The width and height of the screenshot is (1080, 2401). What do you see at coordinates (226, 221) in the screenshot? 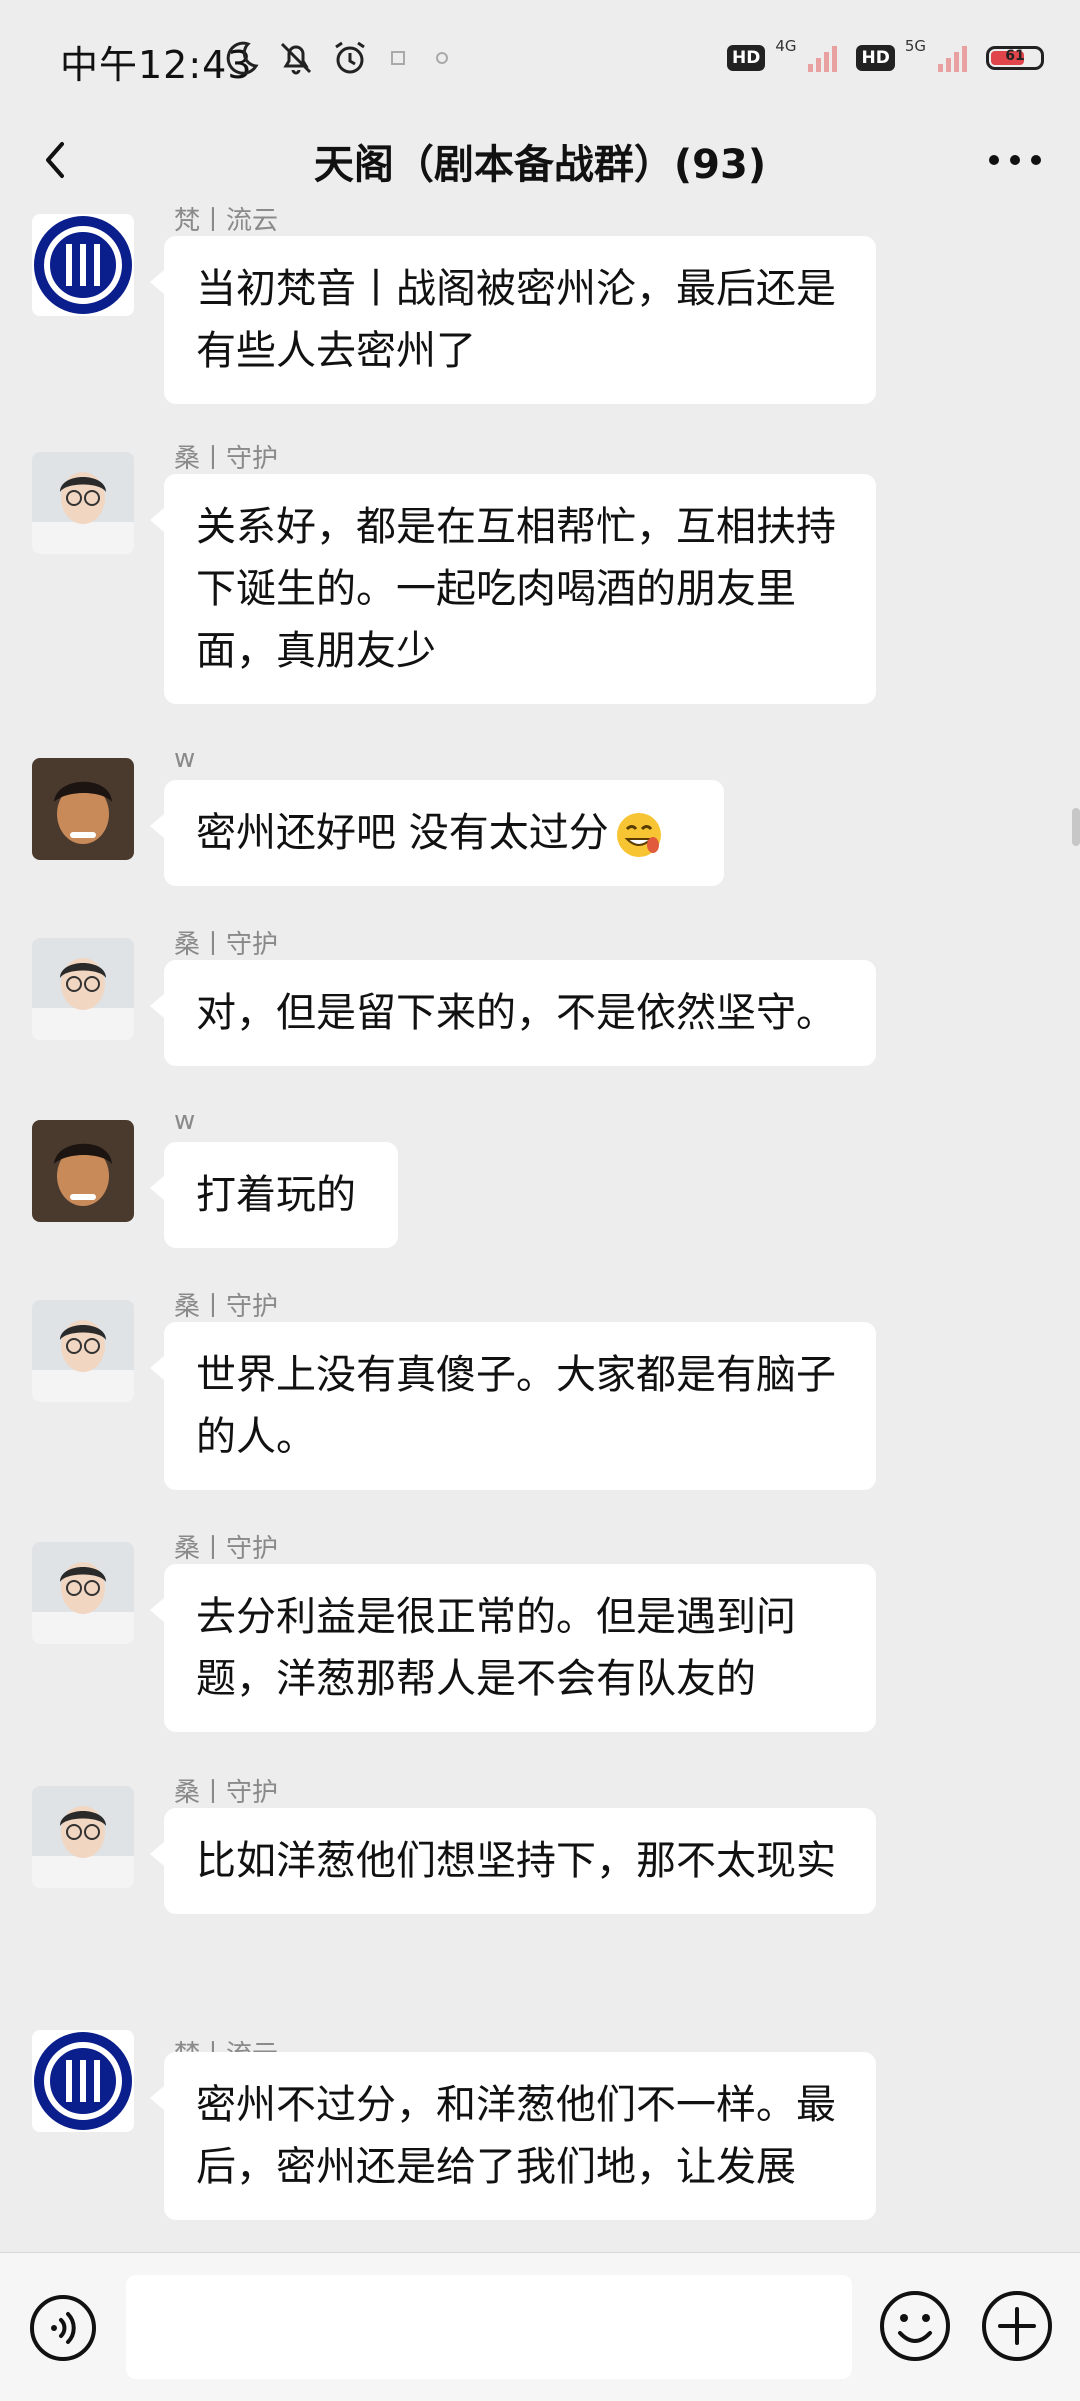
I see `sender-name: 梵丨流云` at bounding box center [226, 221].